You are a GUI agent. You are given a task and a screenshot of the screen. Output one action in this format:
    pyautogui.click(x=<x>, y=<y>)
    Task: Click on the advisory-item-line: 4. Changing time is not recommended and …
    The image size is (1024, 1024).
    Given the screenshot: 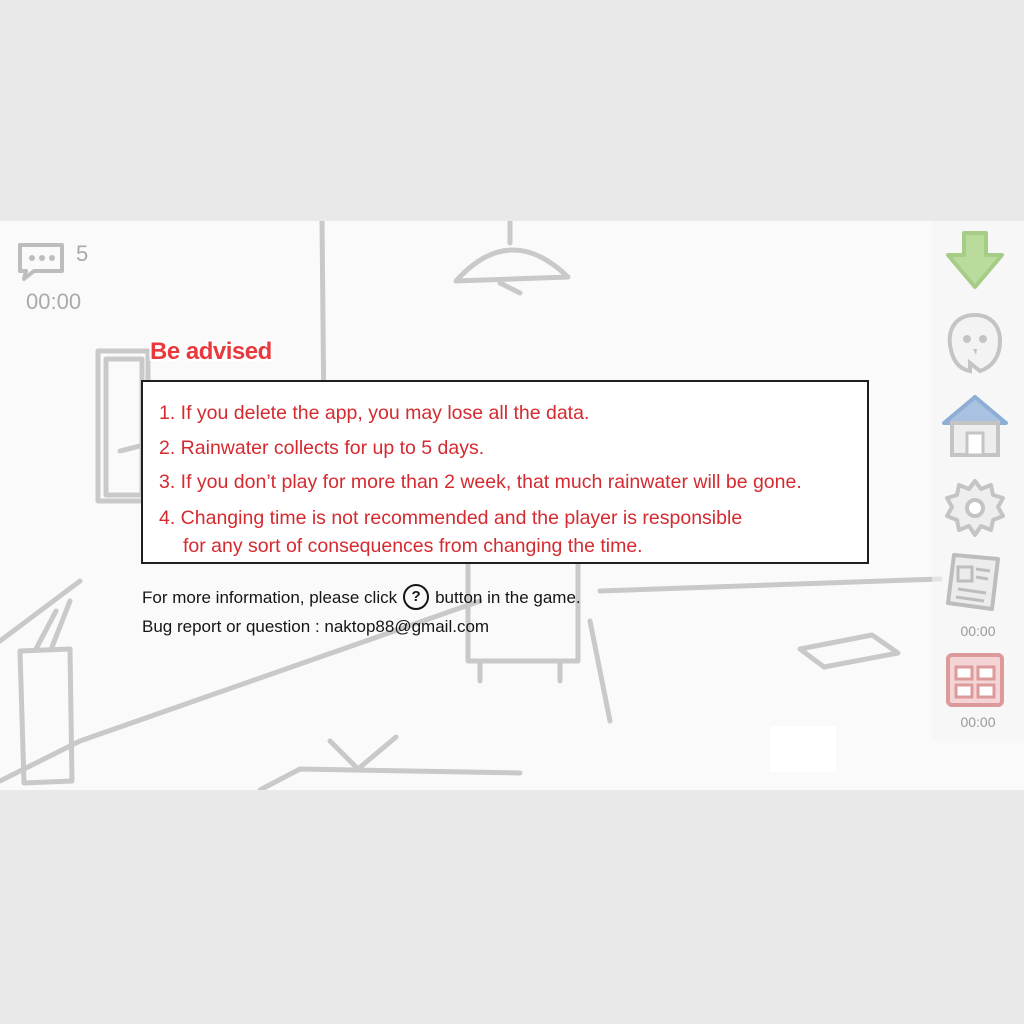 What is the action you would take?
    pyautogui.click(x=451, y=517)
    